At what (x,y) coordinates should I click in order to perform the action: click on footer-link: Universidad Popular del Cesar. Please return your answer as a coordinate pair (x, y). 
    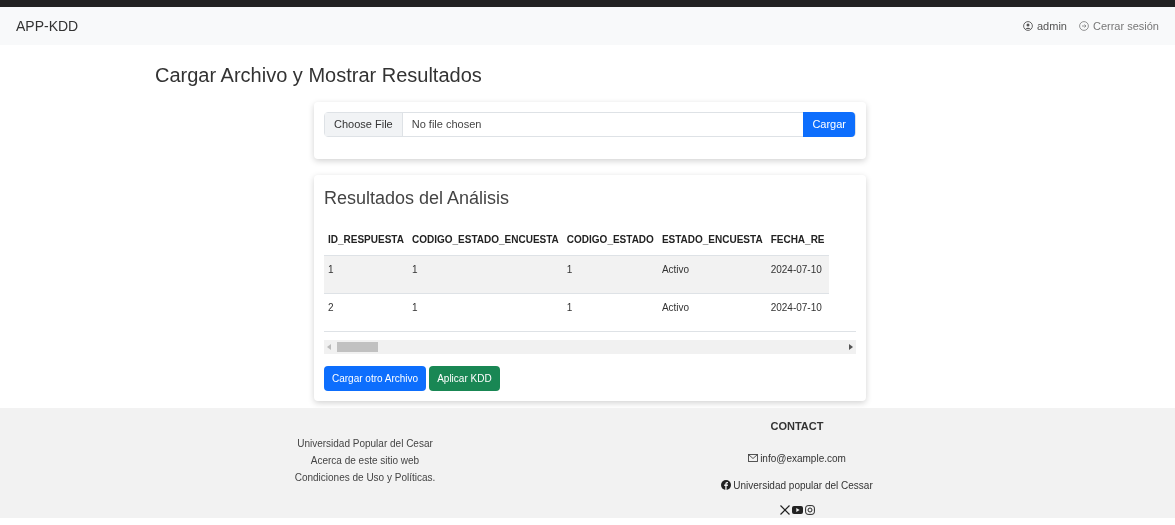
    Looking at the image, I should click on (365, 443).